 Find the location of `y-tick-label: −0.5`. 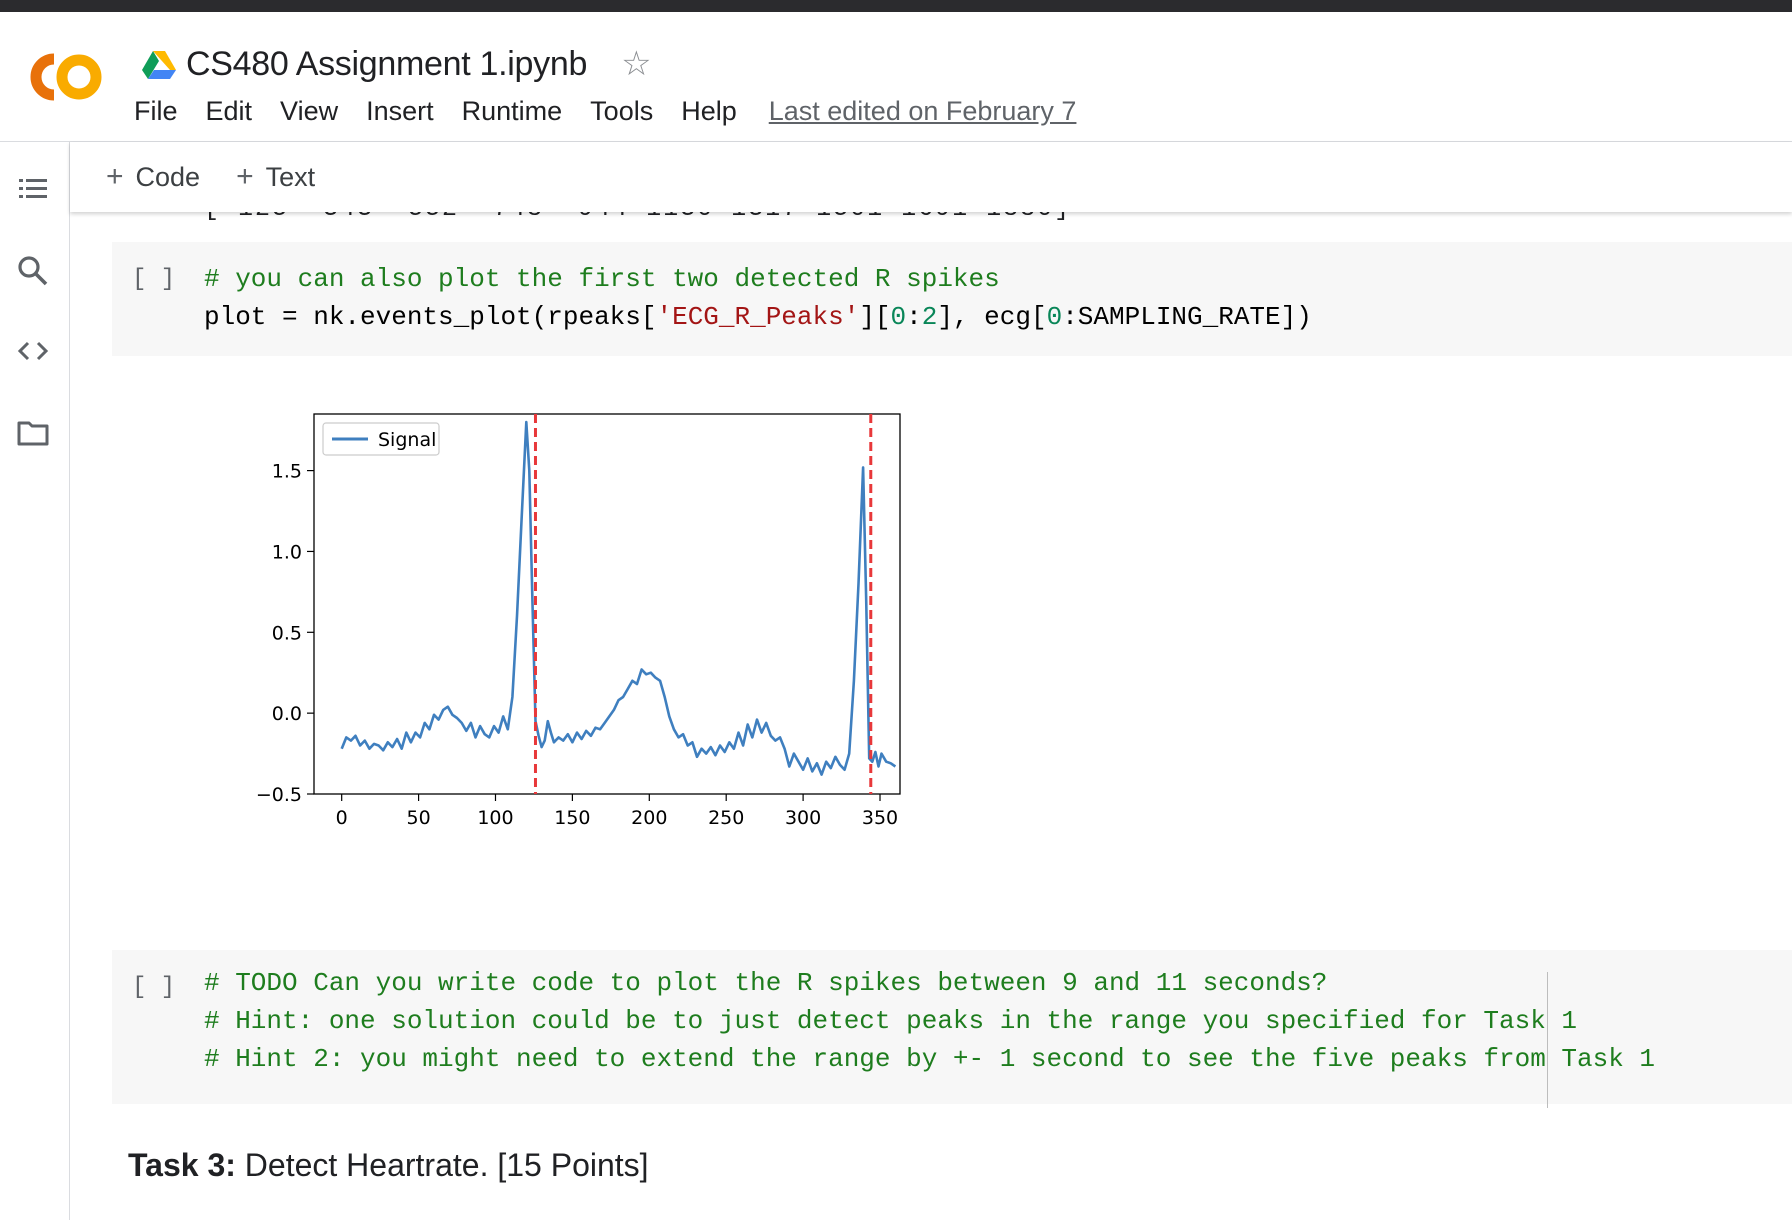

y-tick-label: −0.5 is located at coordinates (279, 795).